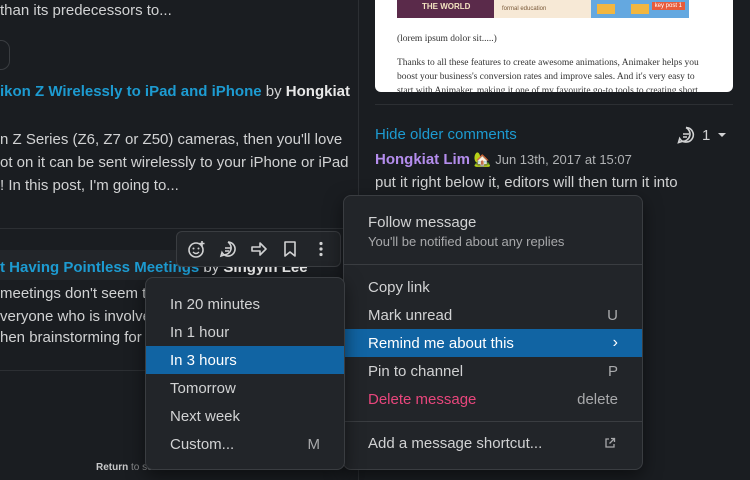  What do you see at coordinates (610, 442) in the screenshot?
I see `external-link-icon` at bounding box center [610, 442].